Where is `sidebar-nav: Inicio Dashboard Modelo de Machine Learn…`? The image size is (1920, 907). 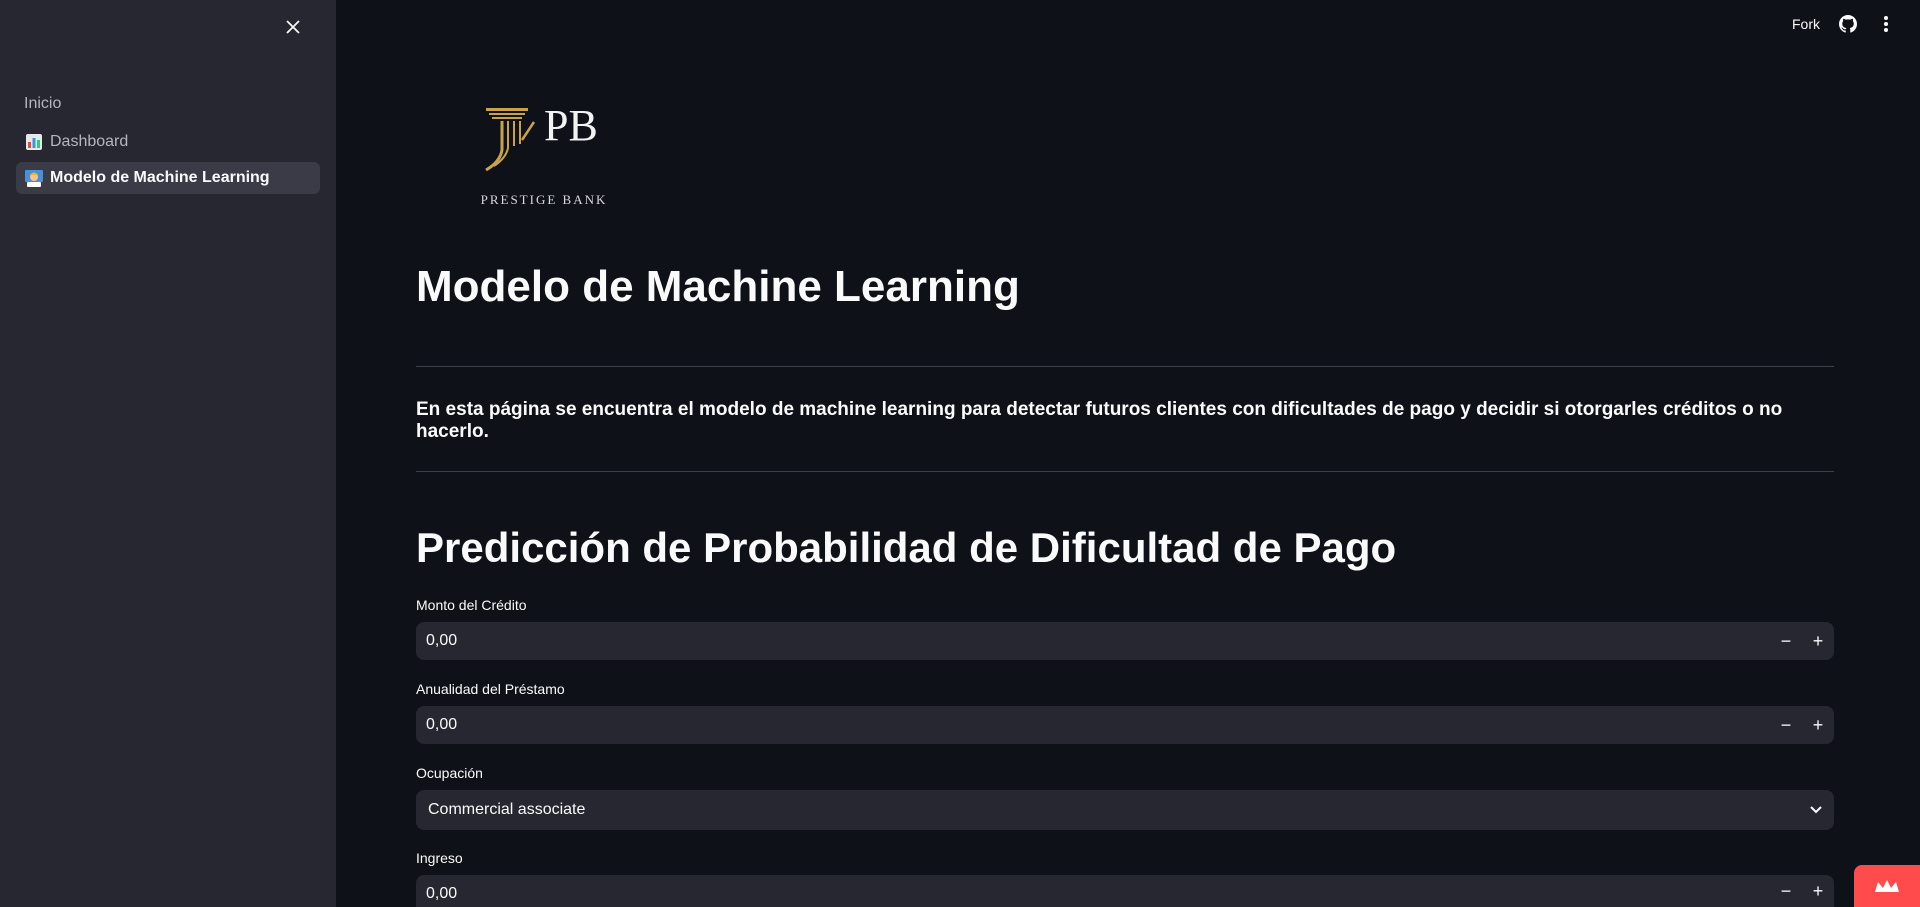
sidebar-nav: Inicio Dashboard Modelo de Machine Learn… is located at coordinates (168, 143).